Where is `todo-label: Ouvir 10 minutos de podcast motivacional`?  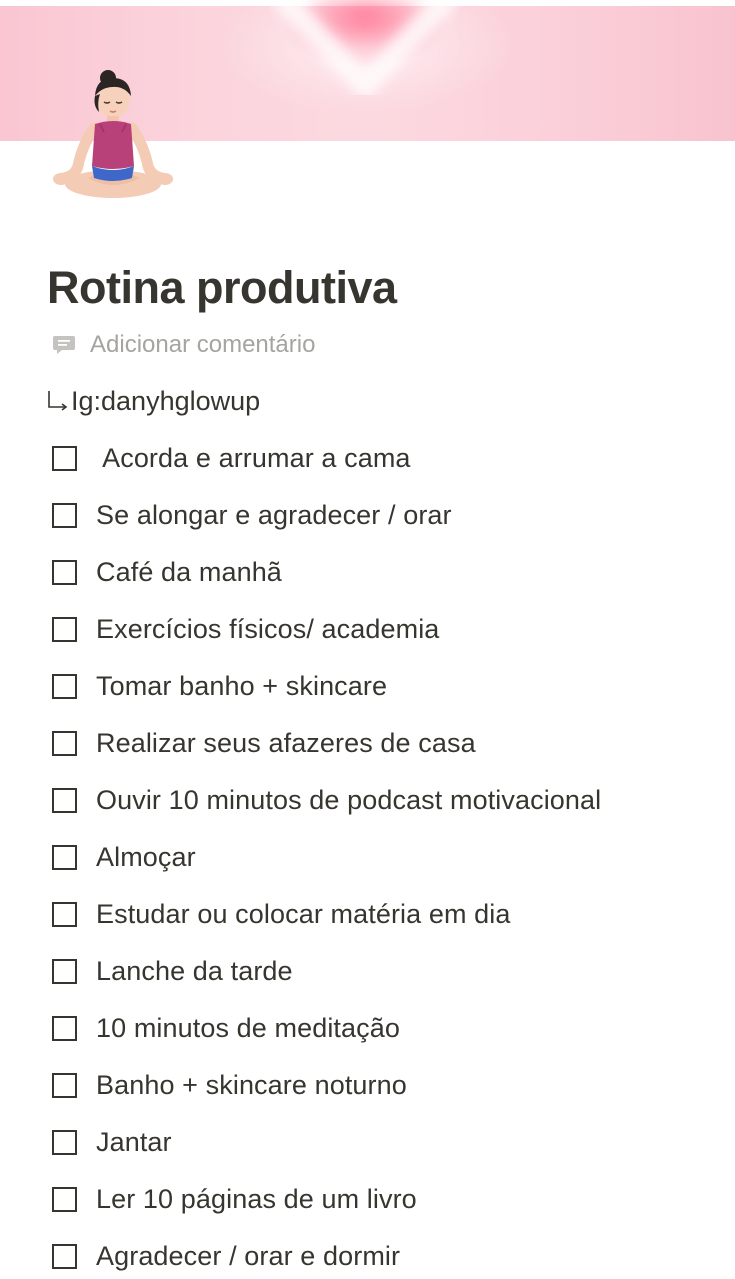
todo-label: Ouvir 10 minutos de podcast motivacional is located at coordinates (348, 800).